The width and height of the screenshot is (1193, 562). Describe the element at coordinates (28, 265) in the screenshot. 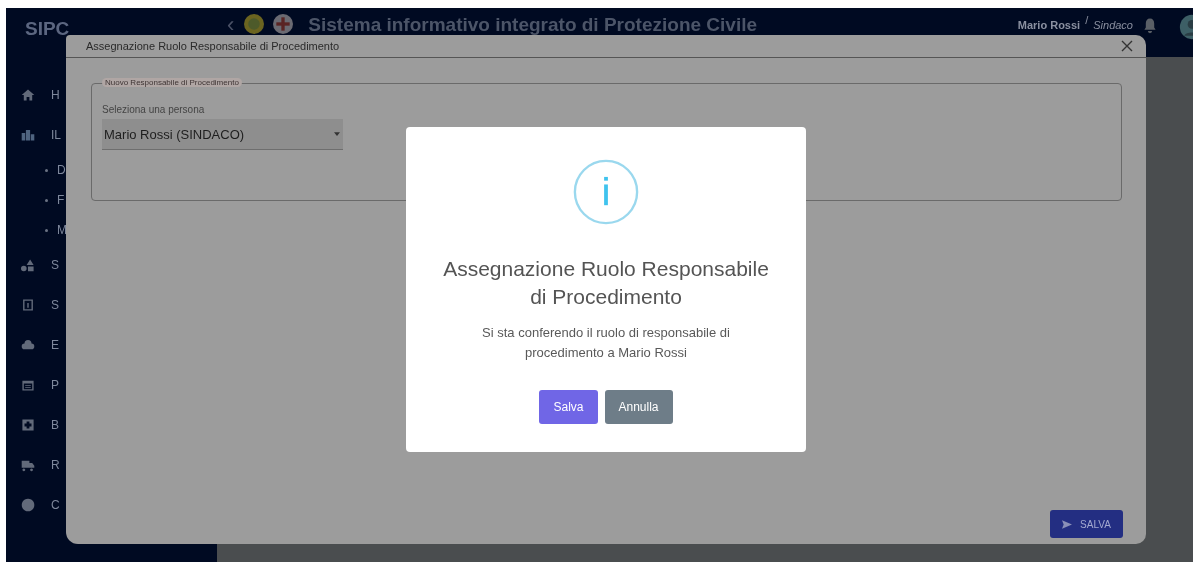

I see `shapes-icon` at that location.